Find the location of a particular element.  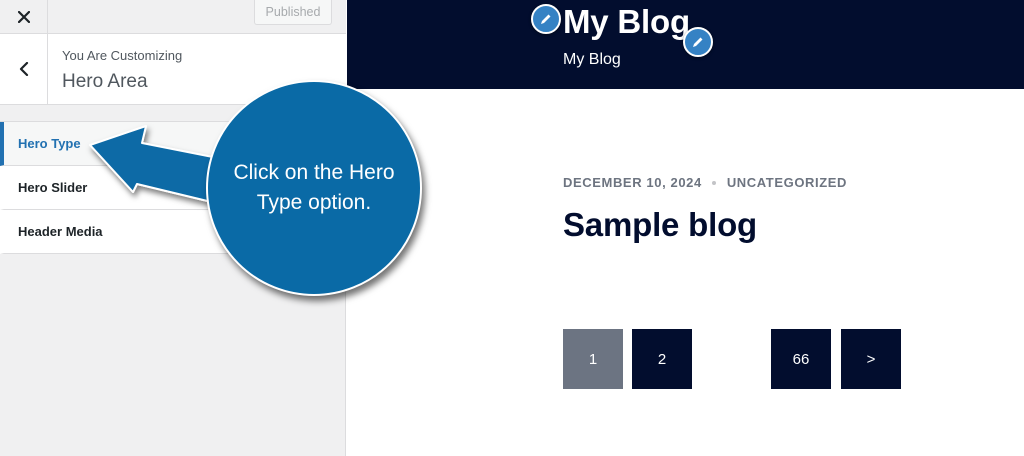

section-title: Hero Area is located at coordinates (105, 81).